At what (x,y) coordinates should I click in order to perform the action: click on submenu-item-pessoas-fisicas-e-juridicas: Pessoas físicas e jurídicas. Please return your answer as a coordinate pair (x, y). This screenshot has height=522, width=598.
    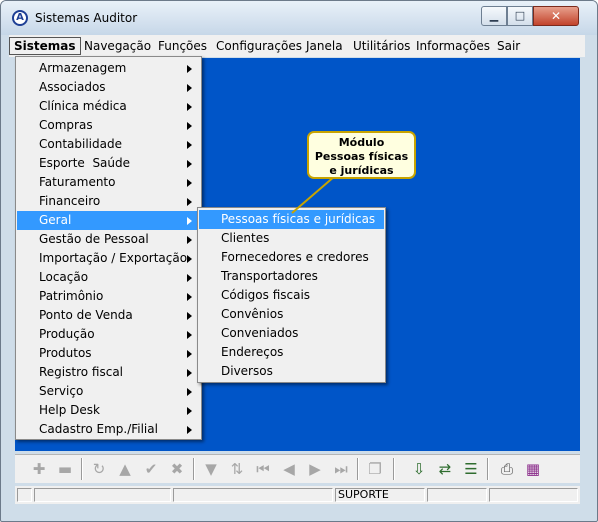
    Looking at the image, I should click on (291, 219).